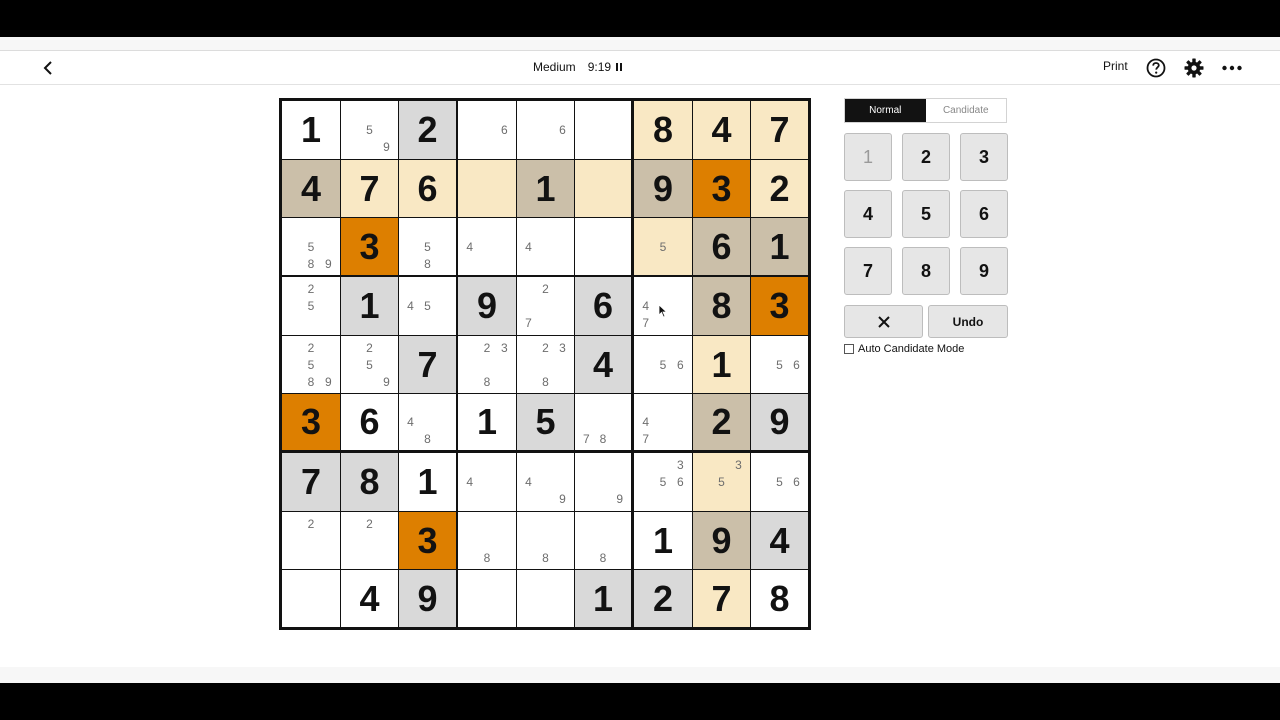  Describe the element at coordinates (427, 364) in the screenshot. I see `cell-r5c3: 7` at that location.